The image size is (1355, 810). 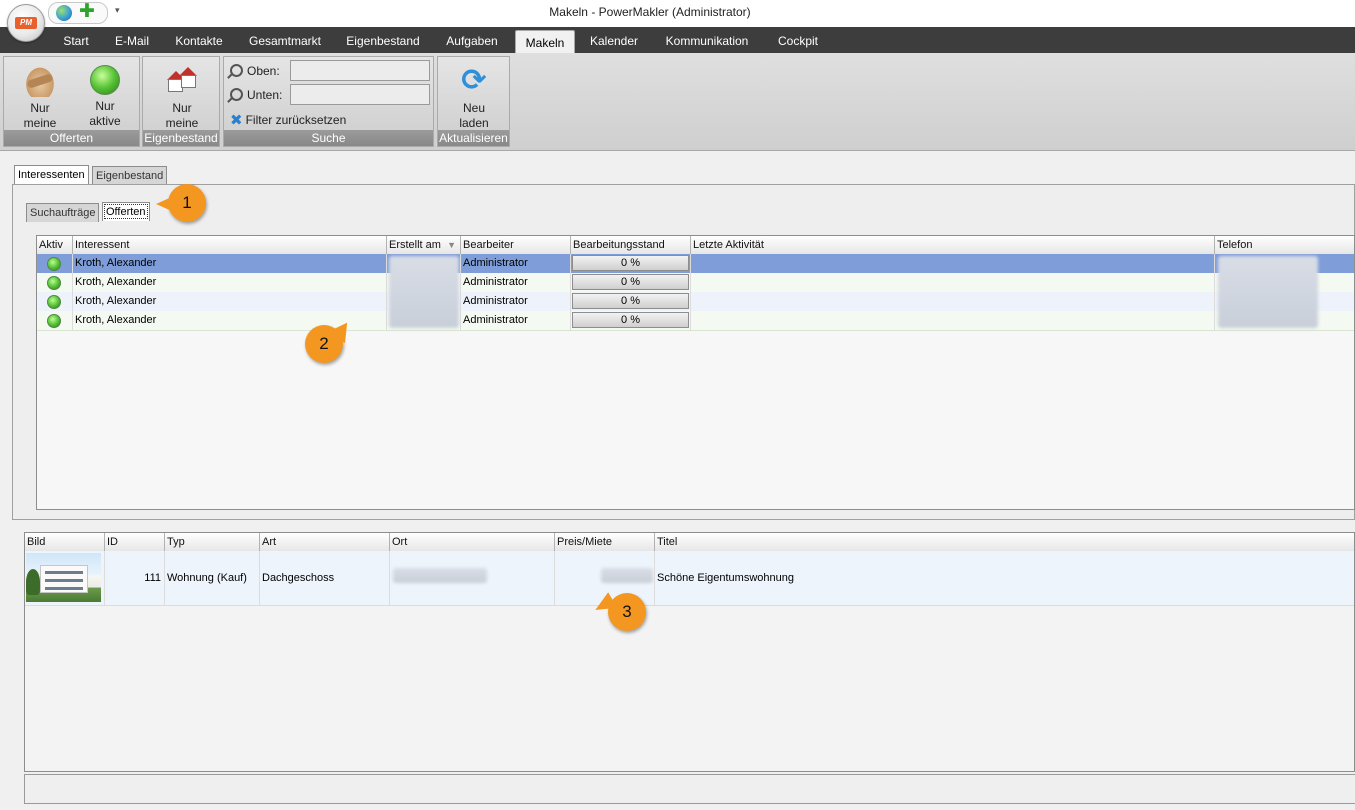 I want to click on quick-access-toolbar: ✚, so click(x=78, y=13).